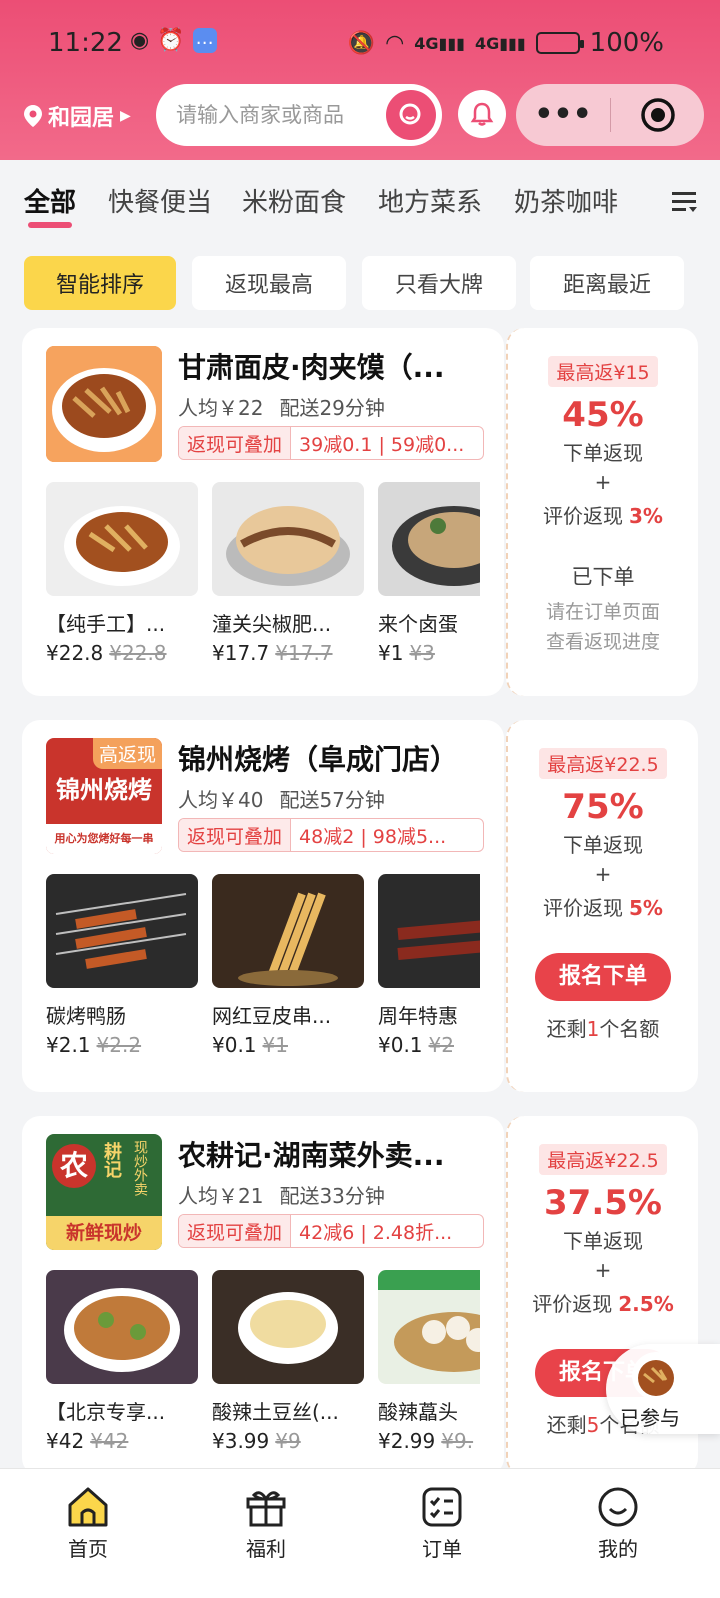  I want to click on home-icon, so click(88, 1507).